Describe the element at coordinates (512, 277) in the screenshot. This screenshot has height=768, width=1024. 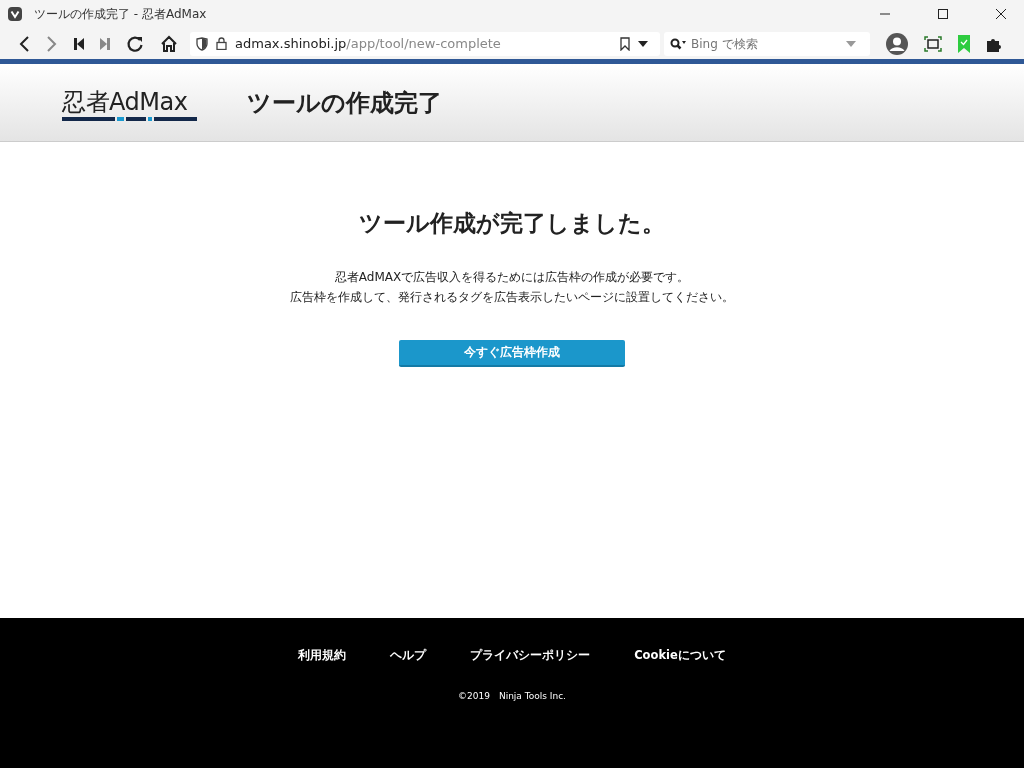
I see `description-text: 忍者AdMAXで広告収入を得るためには広告枠の作成が必要です。` at that location.